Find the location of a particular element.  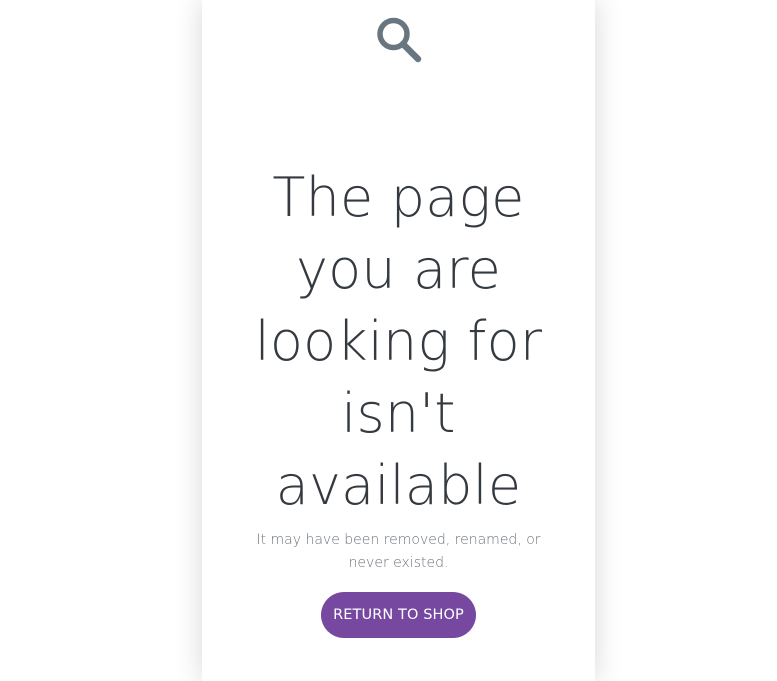

search-icon is located at coordinates (398, 40).